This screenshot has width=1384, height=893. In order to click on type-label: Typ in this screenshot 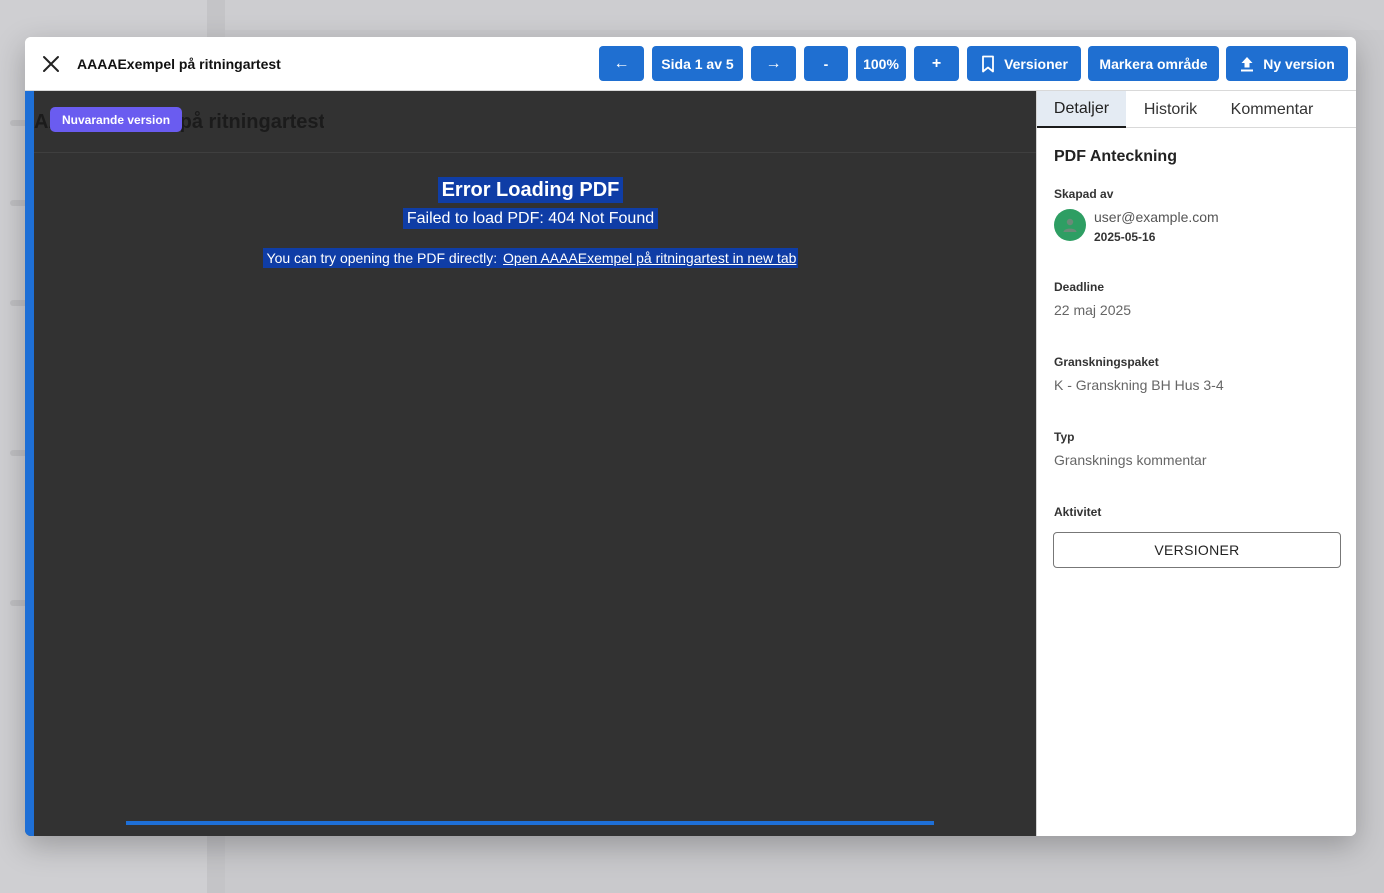, I will do `click(1064, 437)`.